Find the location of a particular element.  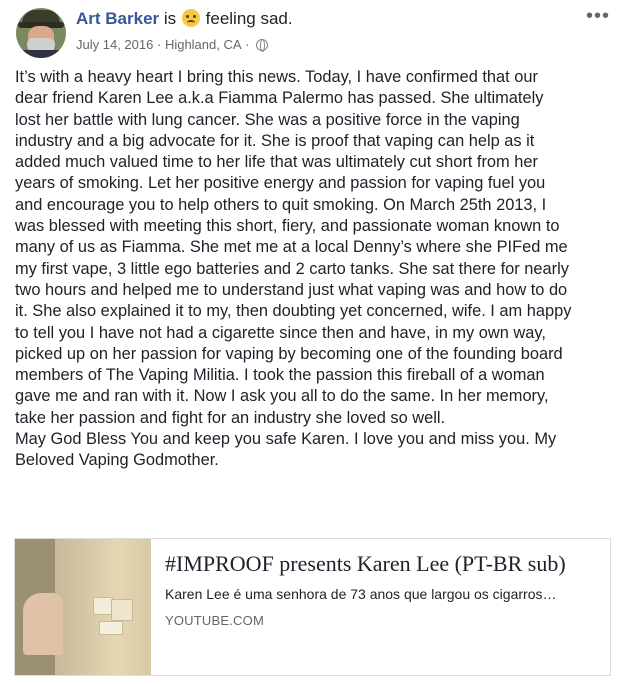

feeling-verb: is is located at coordinates (170, 18).